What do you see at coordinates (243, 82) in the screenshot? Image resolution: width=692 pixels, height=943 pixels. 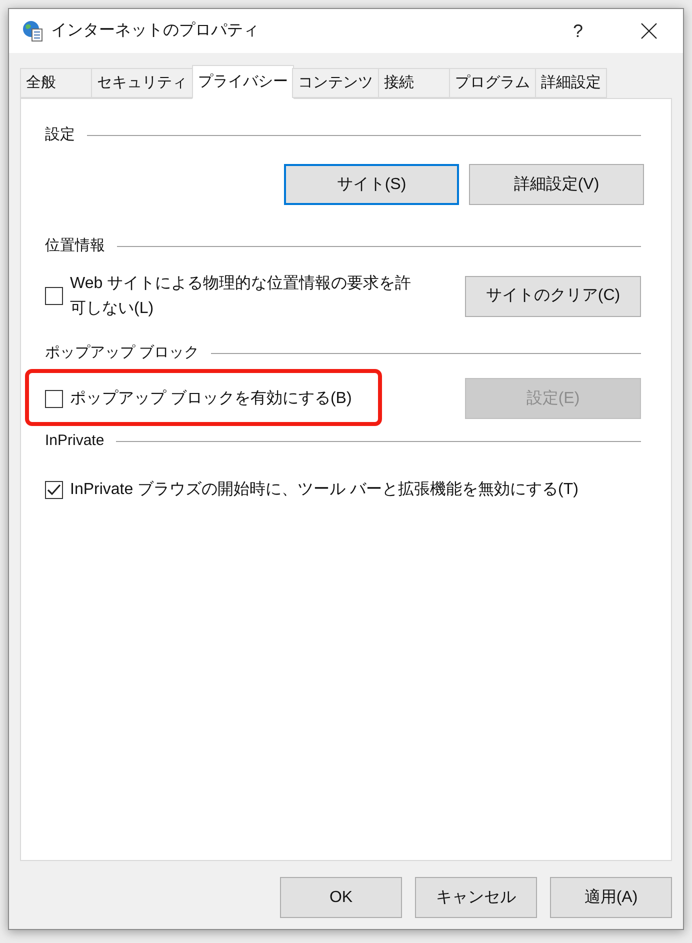 I see `tab: プライバシー` at bounding box center [243, 82].